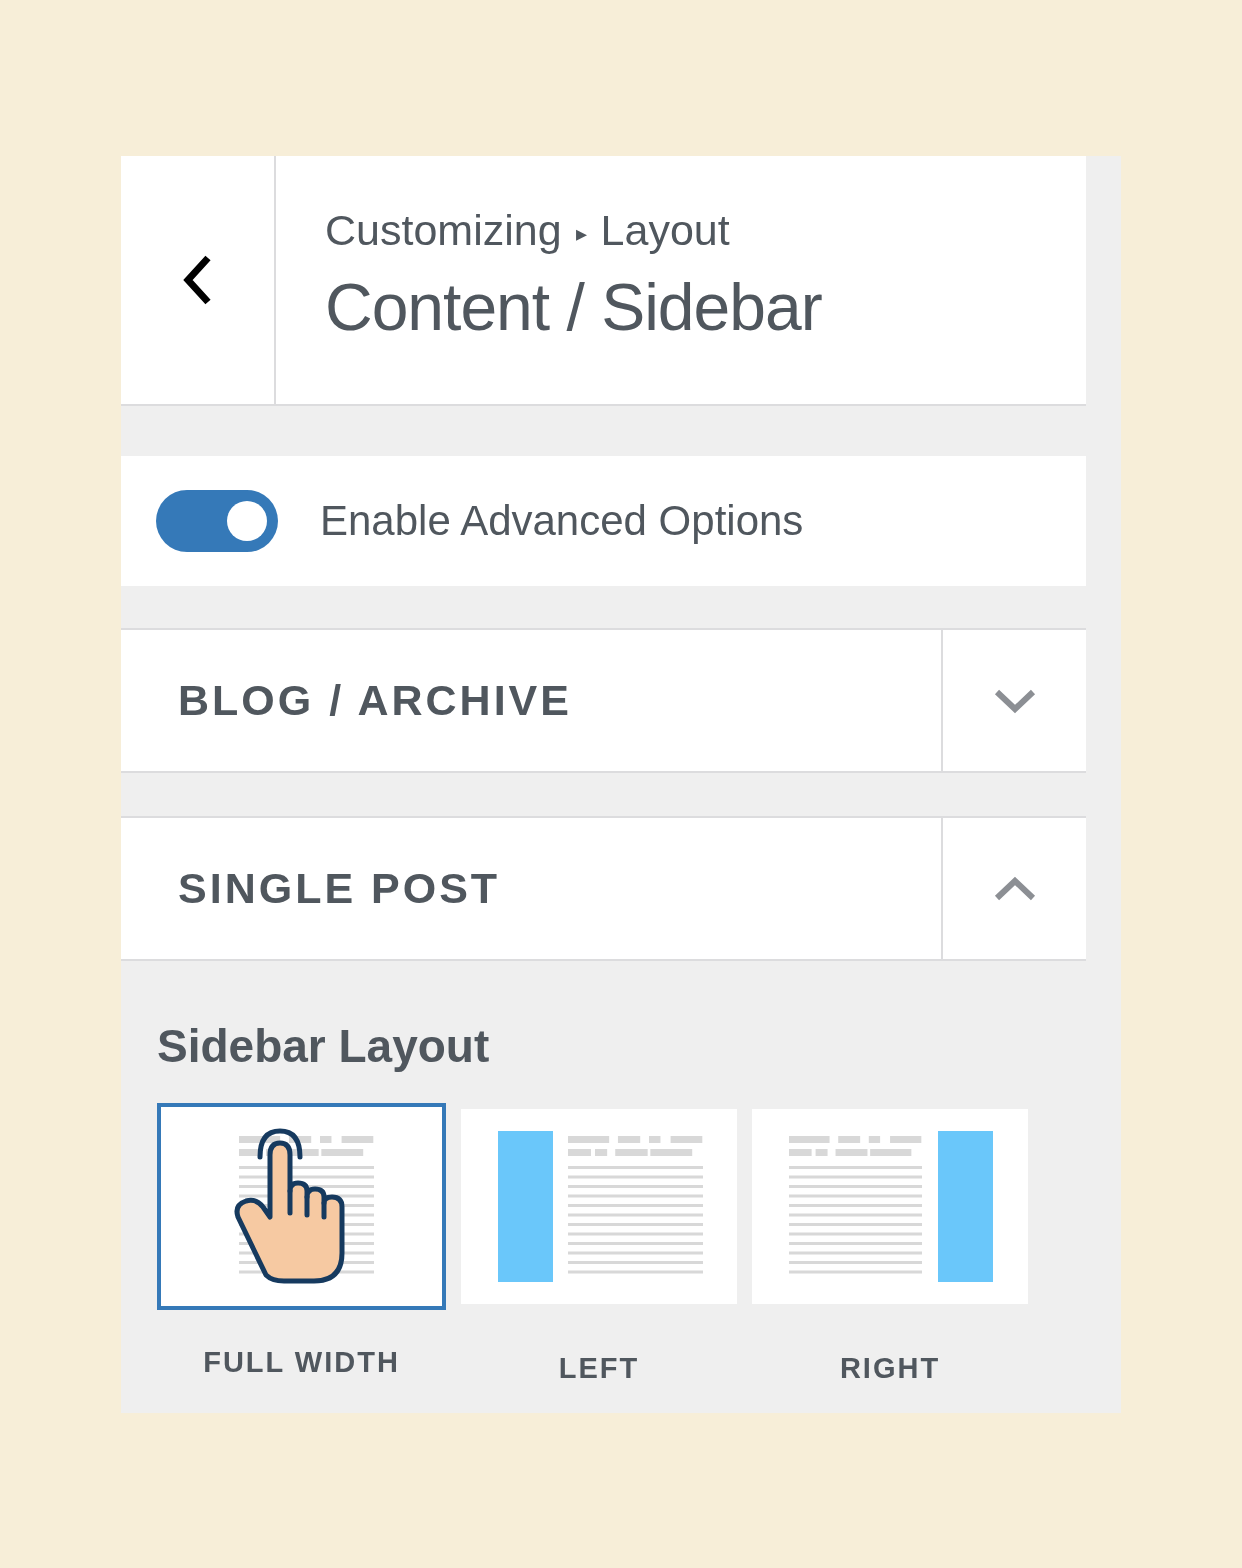  Describe the element at coordinates (197, 280) in the screenshot. I see `chevron-left-icon` at that location.